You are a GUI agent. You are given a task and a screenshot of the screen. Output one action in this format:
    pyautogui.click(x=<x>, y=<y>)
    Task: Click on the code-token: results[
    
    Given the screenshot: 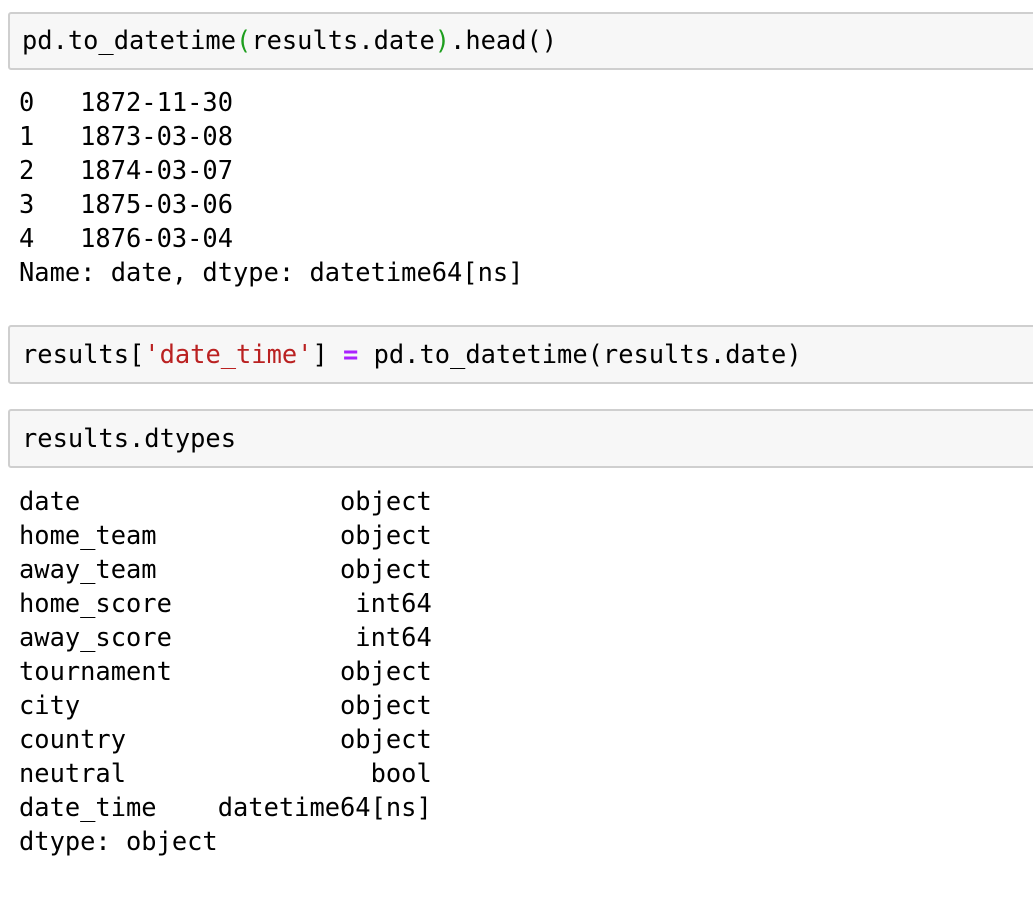 What is the action you would take?
    pyautogui.click(x=83, y=353)
    